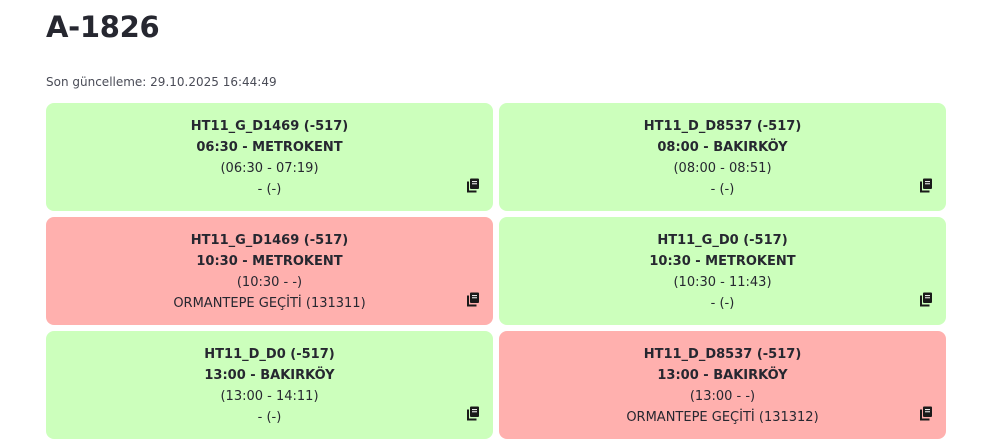  What do you see at coordinates (269, 303) in the screenshot?
I see `trip-stop: ORMANTEPE GEÇİTİ (131311)` at bounding box center [269, 303].